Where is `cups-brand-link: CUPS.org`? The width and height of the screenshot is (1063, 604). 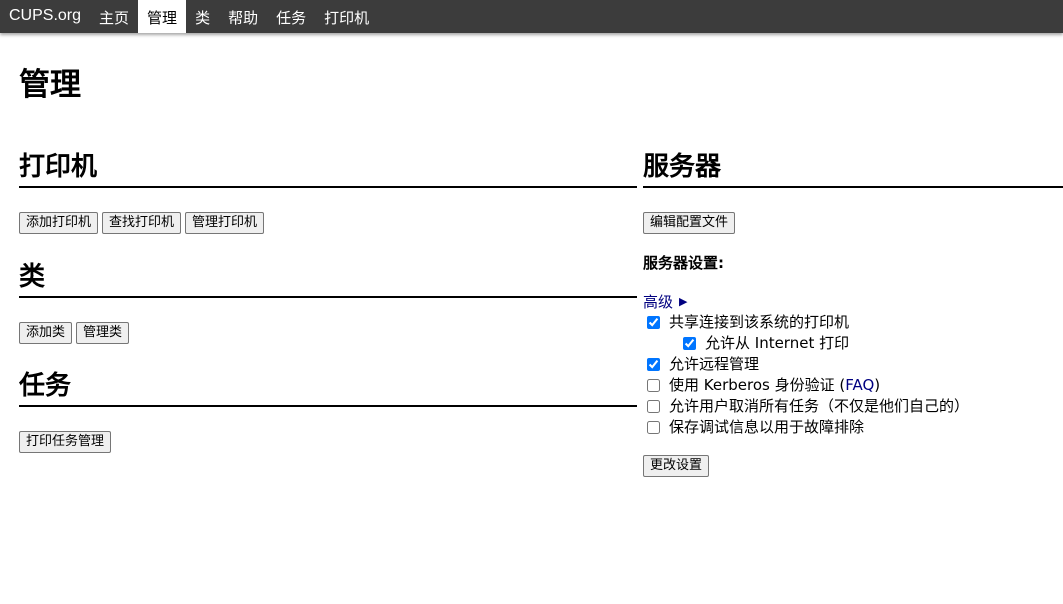 cups-brand-link: CUPS.org is located at coordinates (45, 16).